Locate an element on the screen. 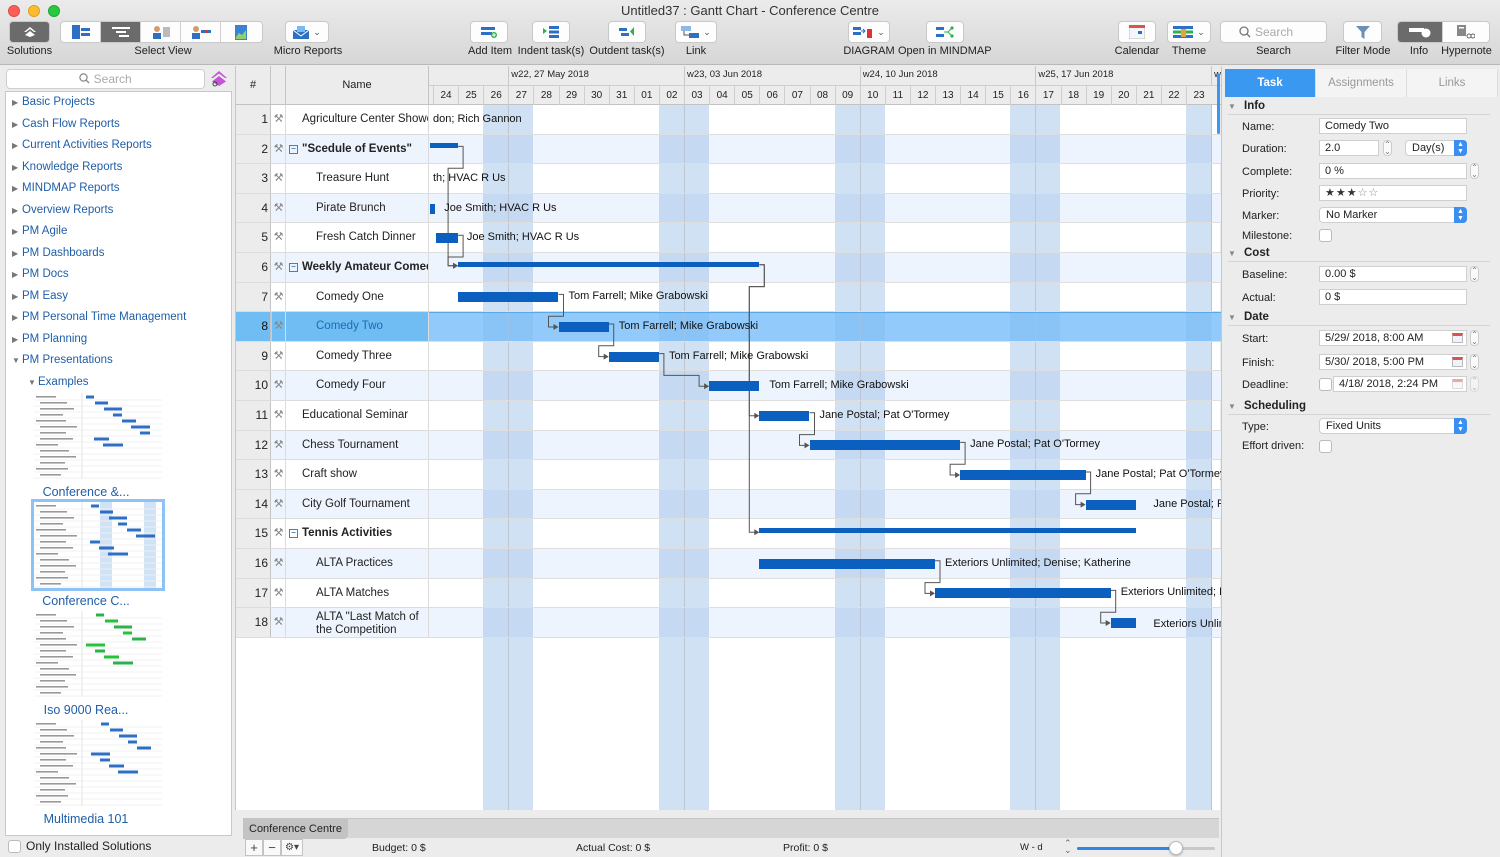  filter-mode-button is located at coordinates (1362, 32).